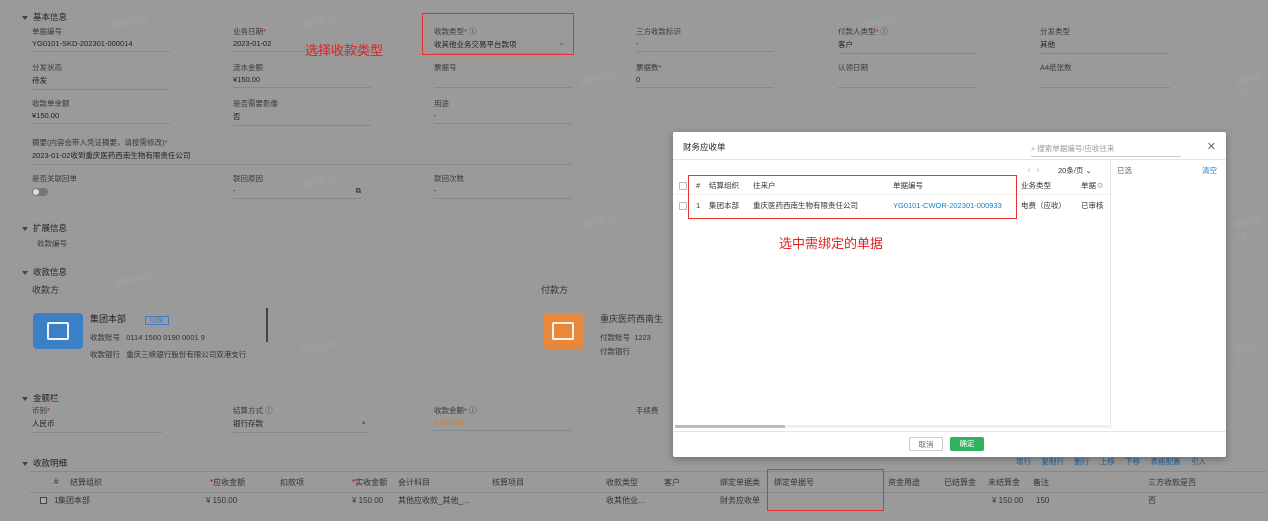 The image size is (1268, 521). What do you see at coordinates (1211, 146) in the screenshot?
I see `close-icon: ✕` at bounding box center [1211, 146].